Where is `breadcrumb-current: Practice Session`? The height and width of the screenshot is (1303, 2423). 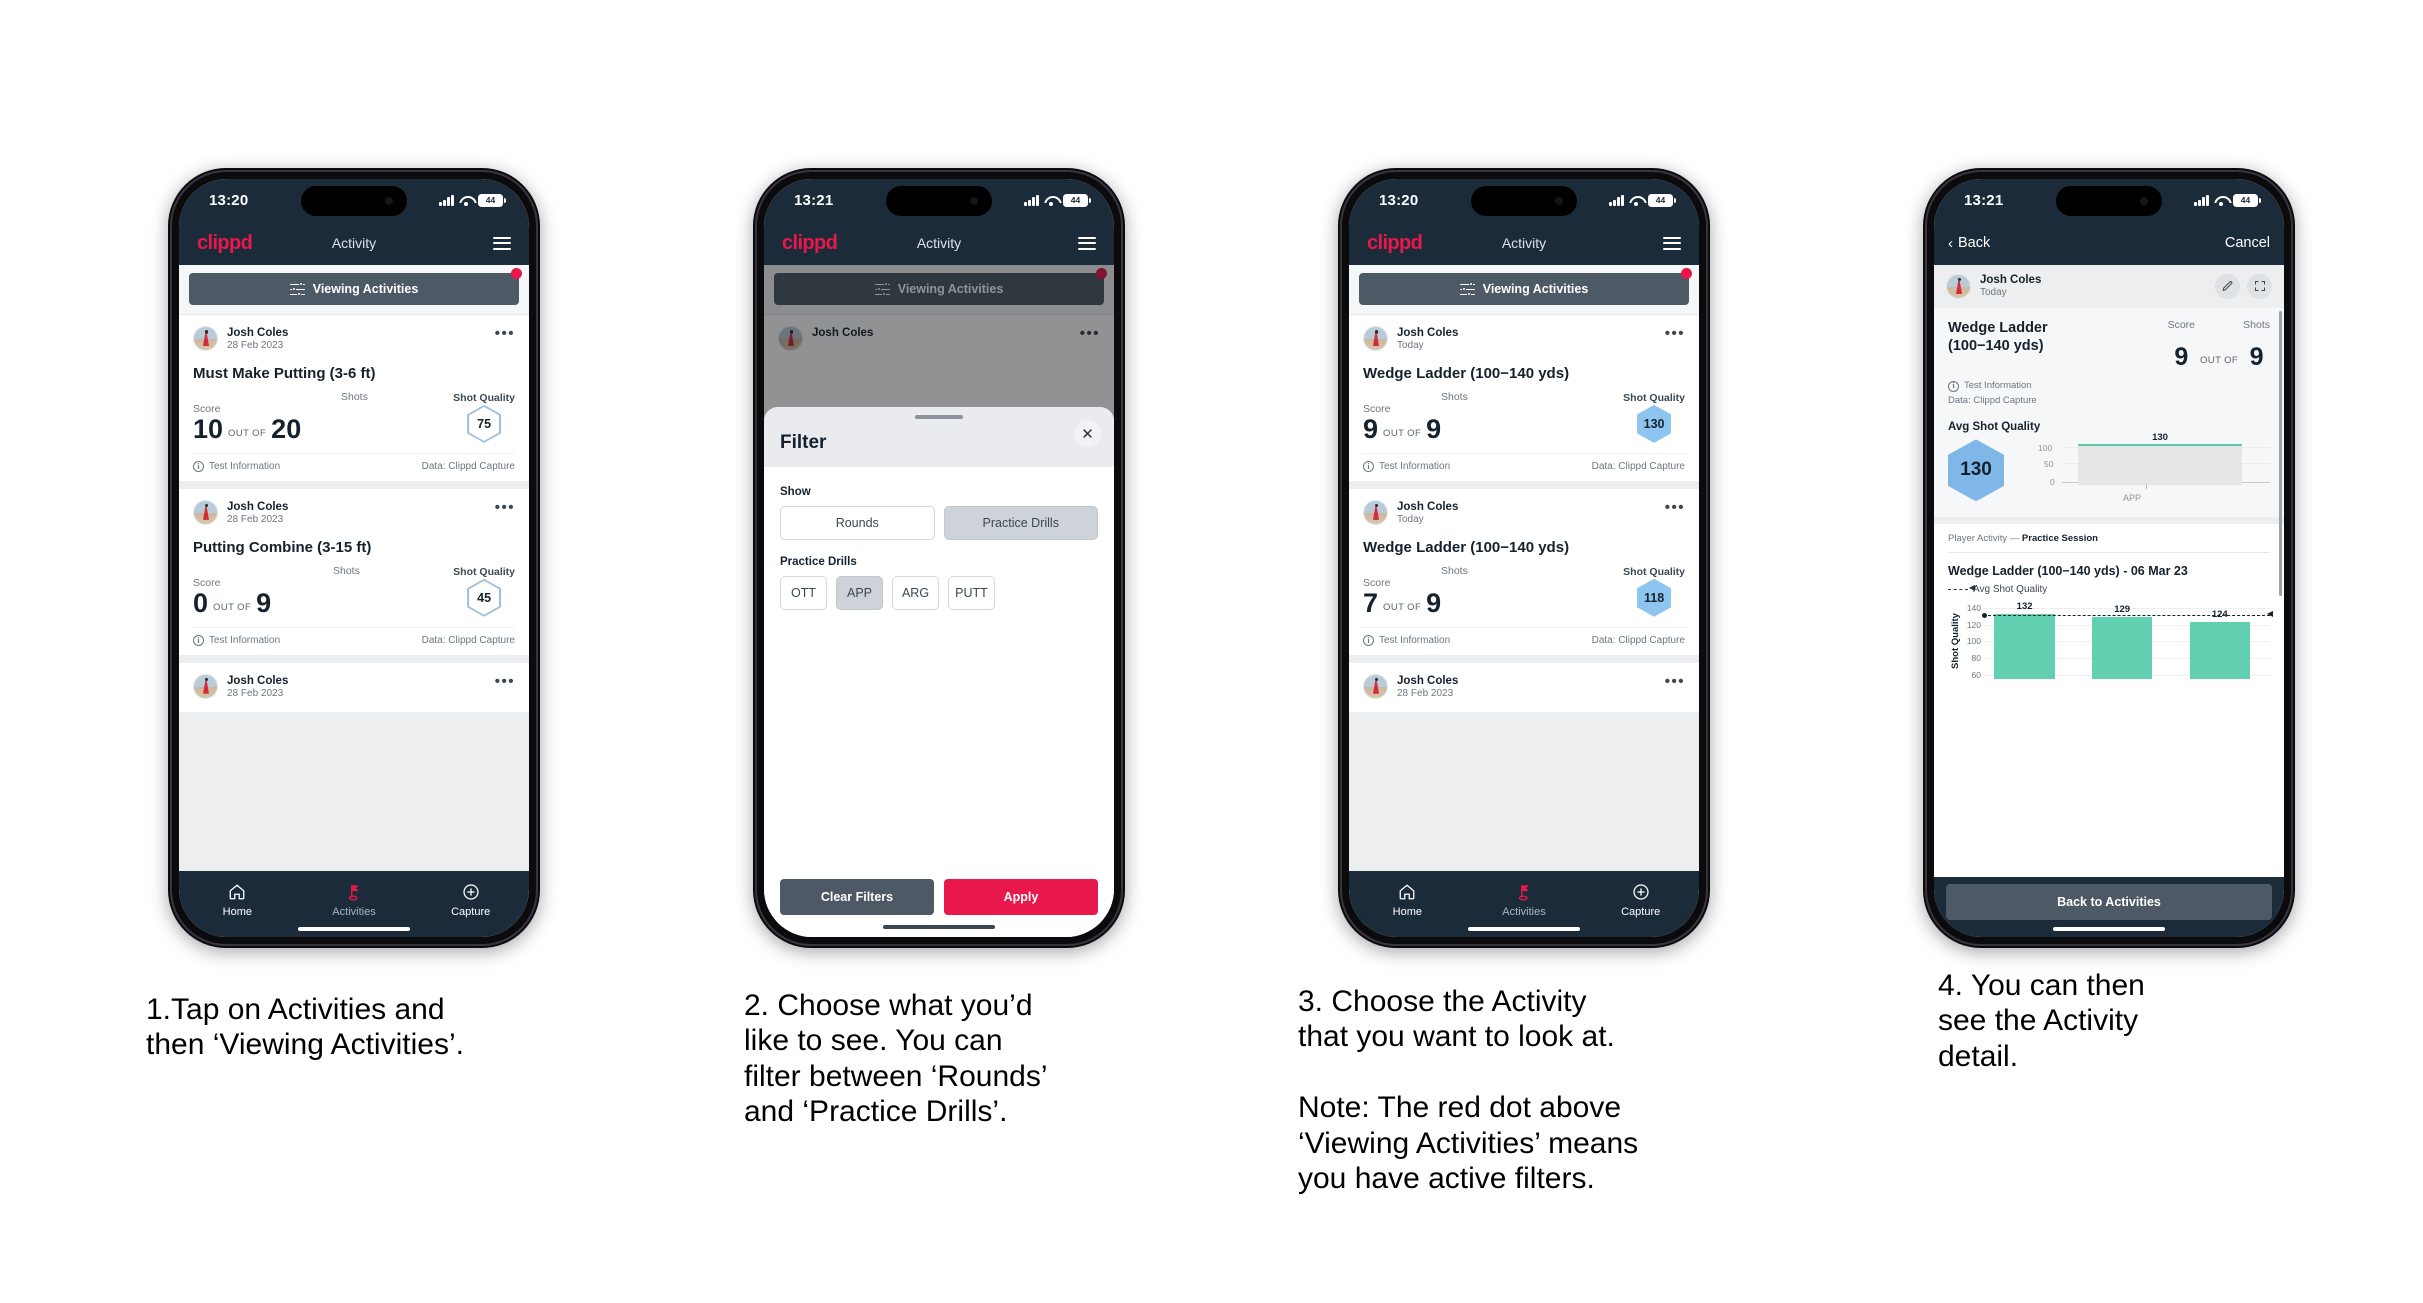
breadcrumb-current: Practice Session is located at coordinates (2059, 539).